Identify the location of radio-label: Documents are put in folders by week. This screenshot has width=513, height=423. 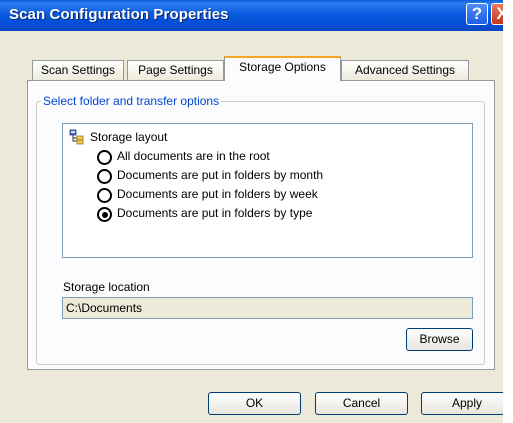
(217, 194).